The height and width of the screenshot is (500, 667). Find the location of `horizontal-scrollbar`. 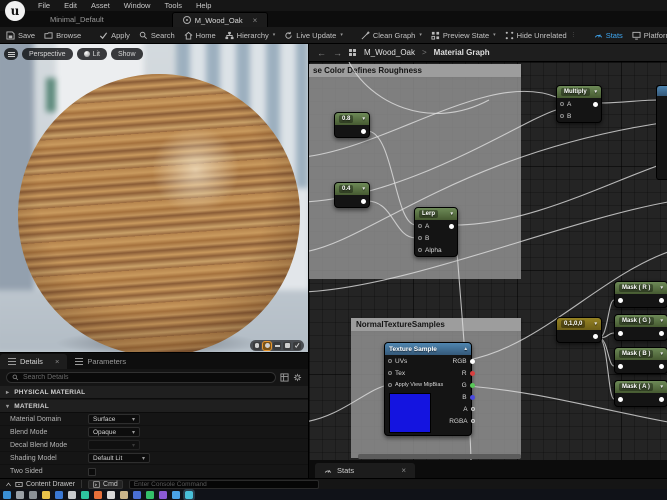

horizontal-scrollbar is located at coordinates (439, 456).